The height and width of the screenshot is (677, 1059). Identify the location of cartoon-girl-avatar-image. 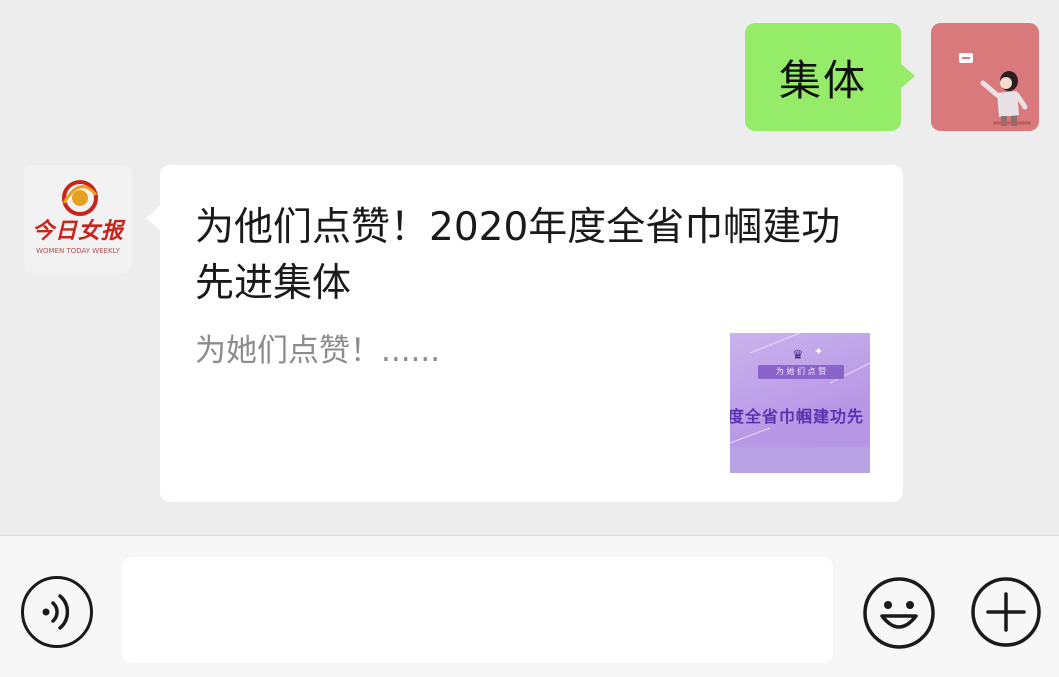
(985, 77).